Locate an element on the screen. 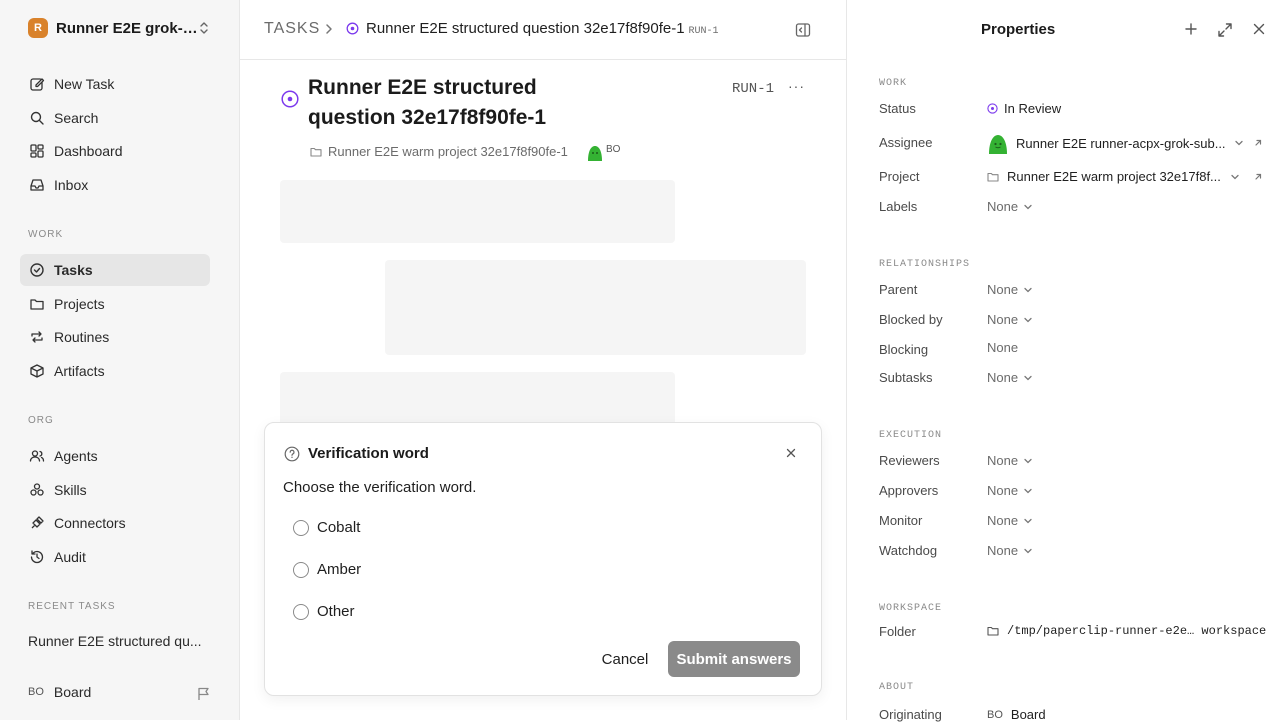  flag-icon is located at coordinates (204, 694).